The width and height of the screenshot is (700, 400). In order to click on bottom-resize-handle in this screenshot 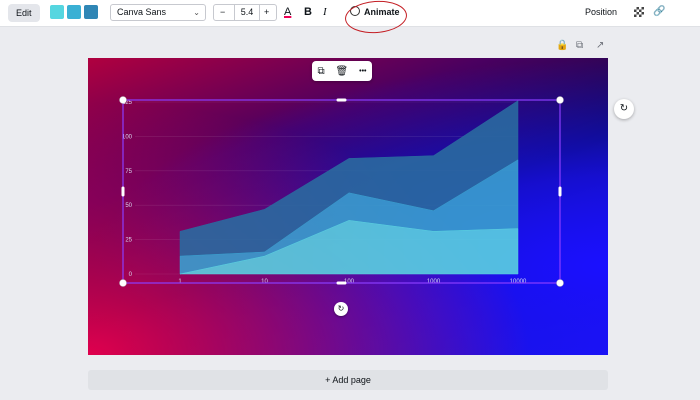, I will do `click(341, 283)`.